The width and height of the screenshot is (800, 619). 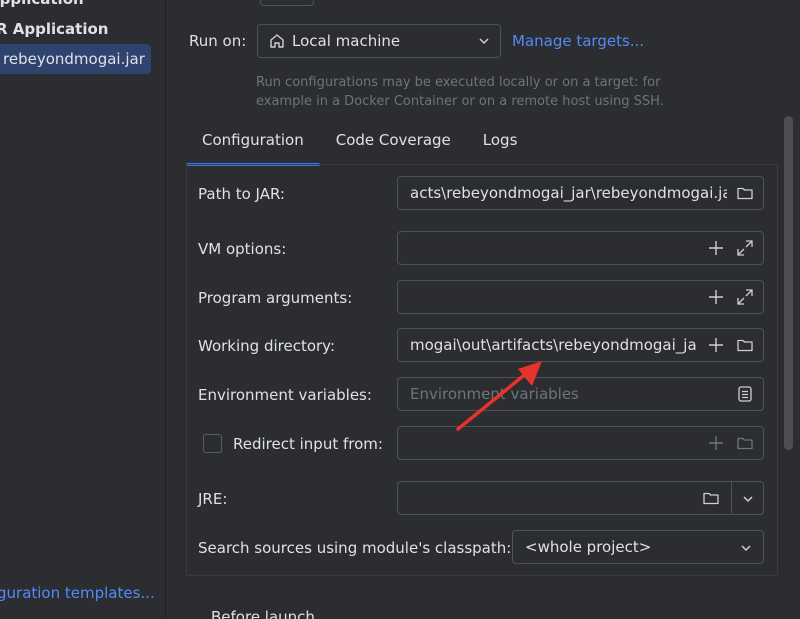 I want to click on working-directory-field: mogai\out\artifacts\rebeyondmogai_jar, so click(x=580, y=345).